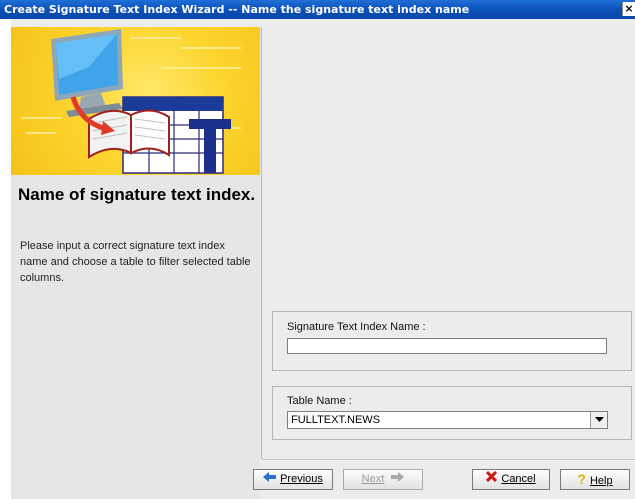 The height and width of the screenshot is (499, 635). I want to click on x-icon, so click(492, 479).